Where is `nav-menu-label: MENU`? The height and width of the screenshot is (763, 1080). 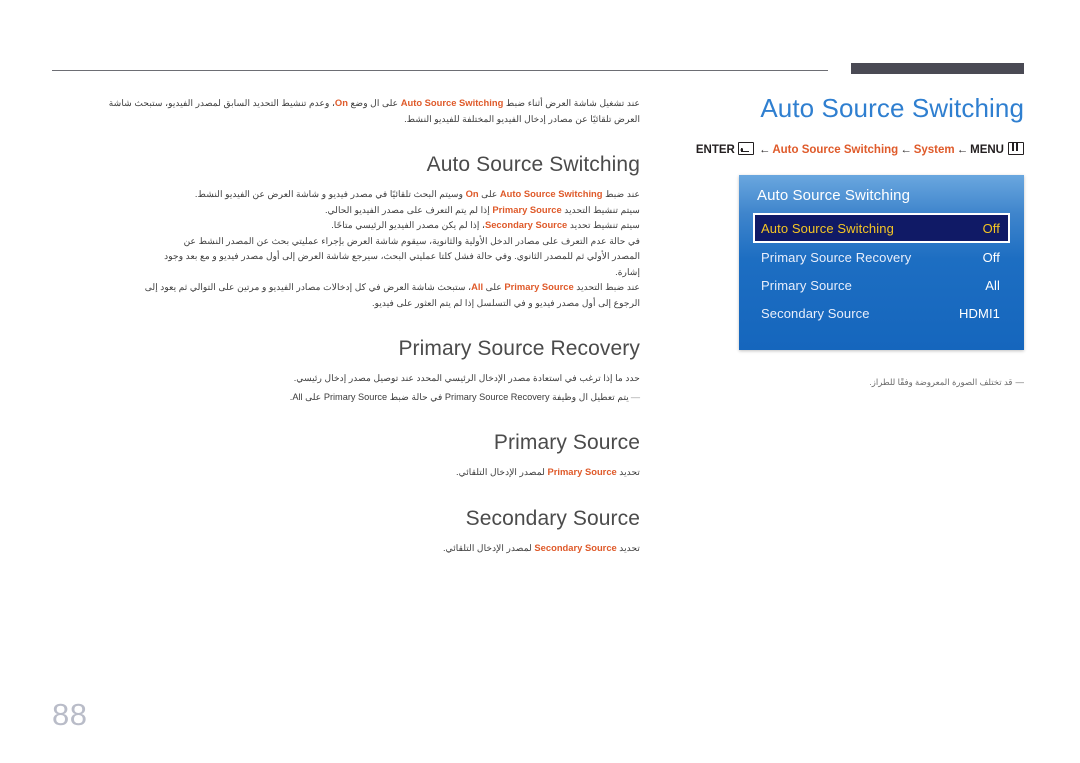
nav-menu-label: MENU is located at coordinates (987, 150).